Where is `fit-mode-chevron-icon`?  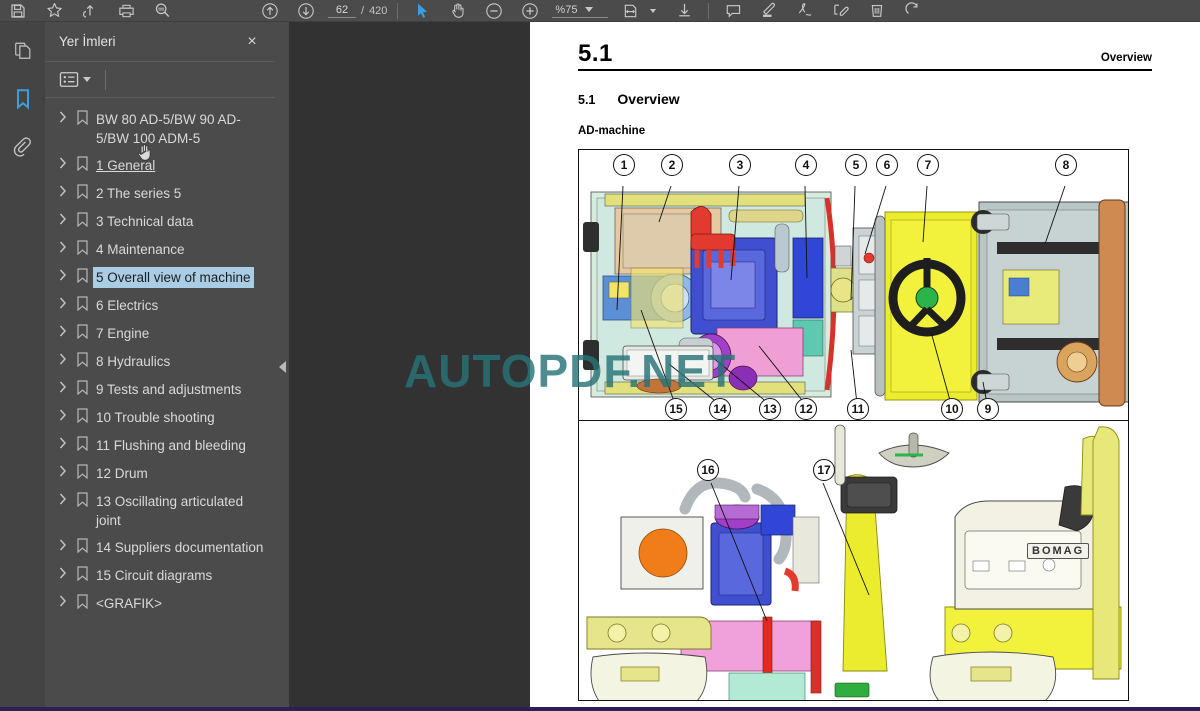
fit-mode-chevron-icon is located at coordinates (653, 10).